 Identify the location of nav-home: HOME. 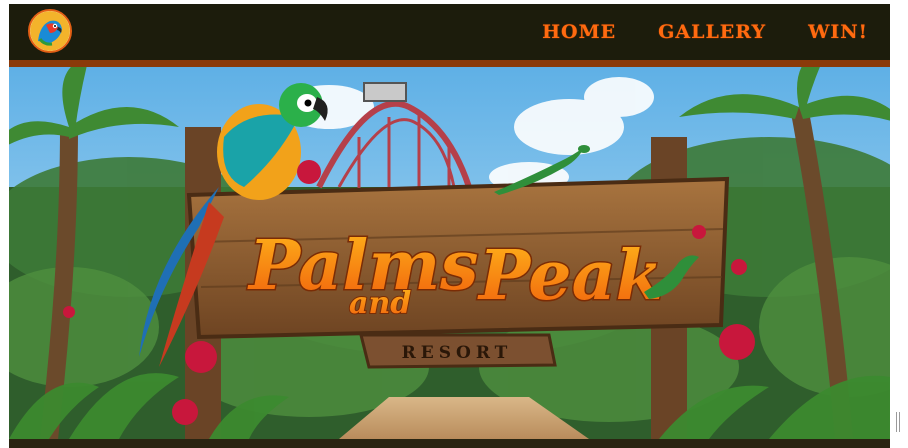
(579, 32).